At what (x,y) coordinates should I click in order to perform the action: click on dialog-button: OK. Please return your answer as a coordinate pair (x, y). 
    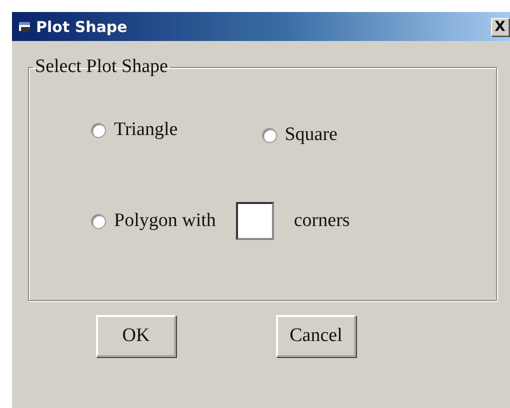
    Looking at the image, I should click on (136, 336).